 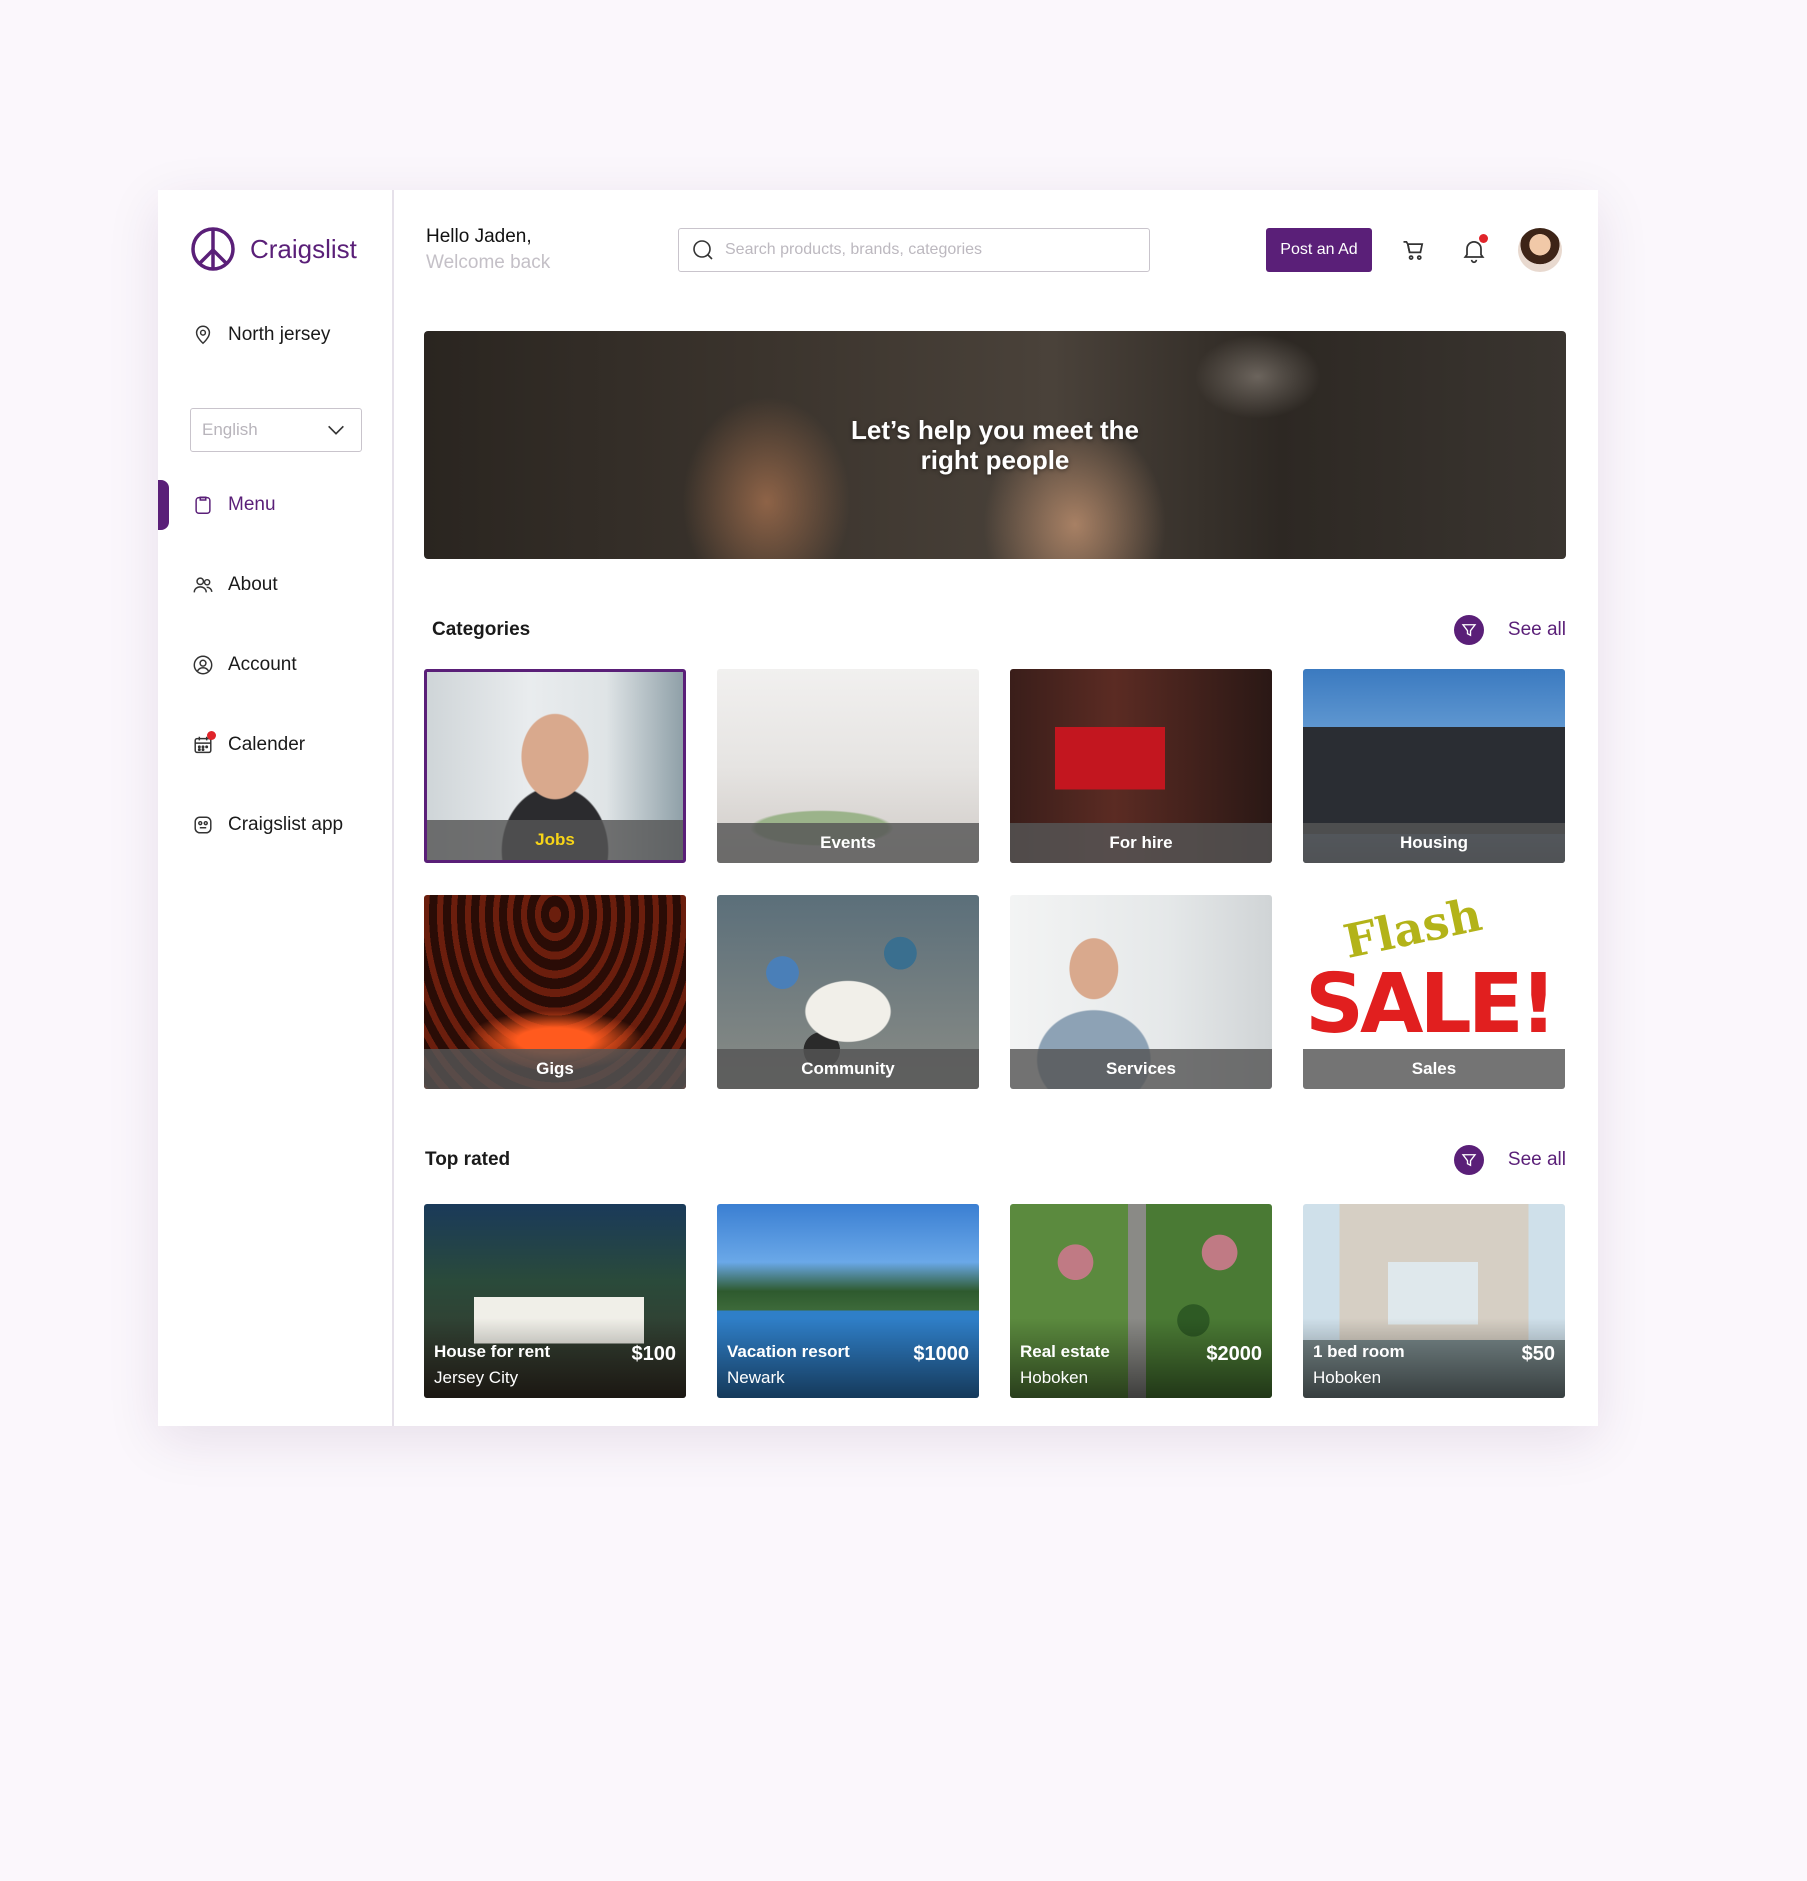 What do you see at coordinates (654, 1354) in the screenshot?
I see `listing-price: $100` at bounding box center [654, 1354].